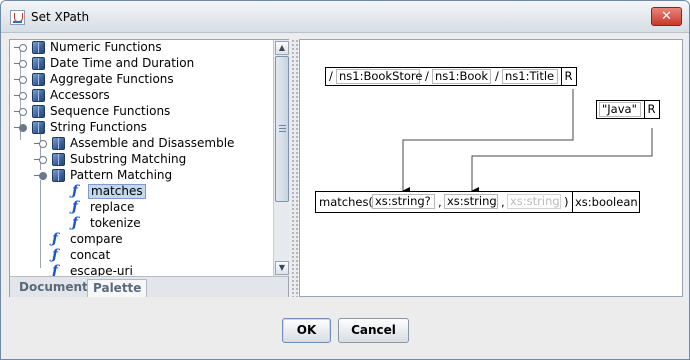 This screenshot has height=360, width=690. Describe the element at coordinates (461, 76) in the screenshot. I see `path-step-book: ns1:Book` at that location.